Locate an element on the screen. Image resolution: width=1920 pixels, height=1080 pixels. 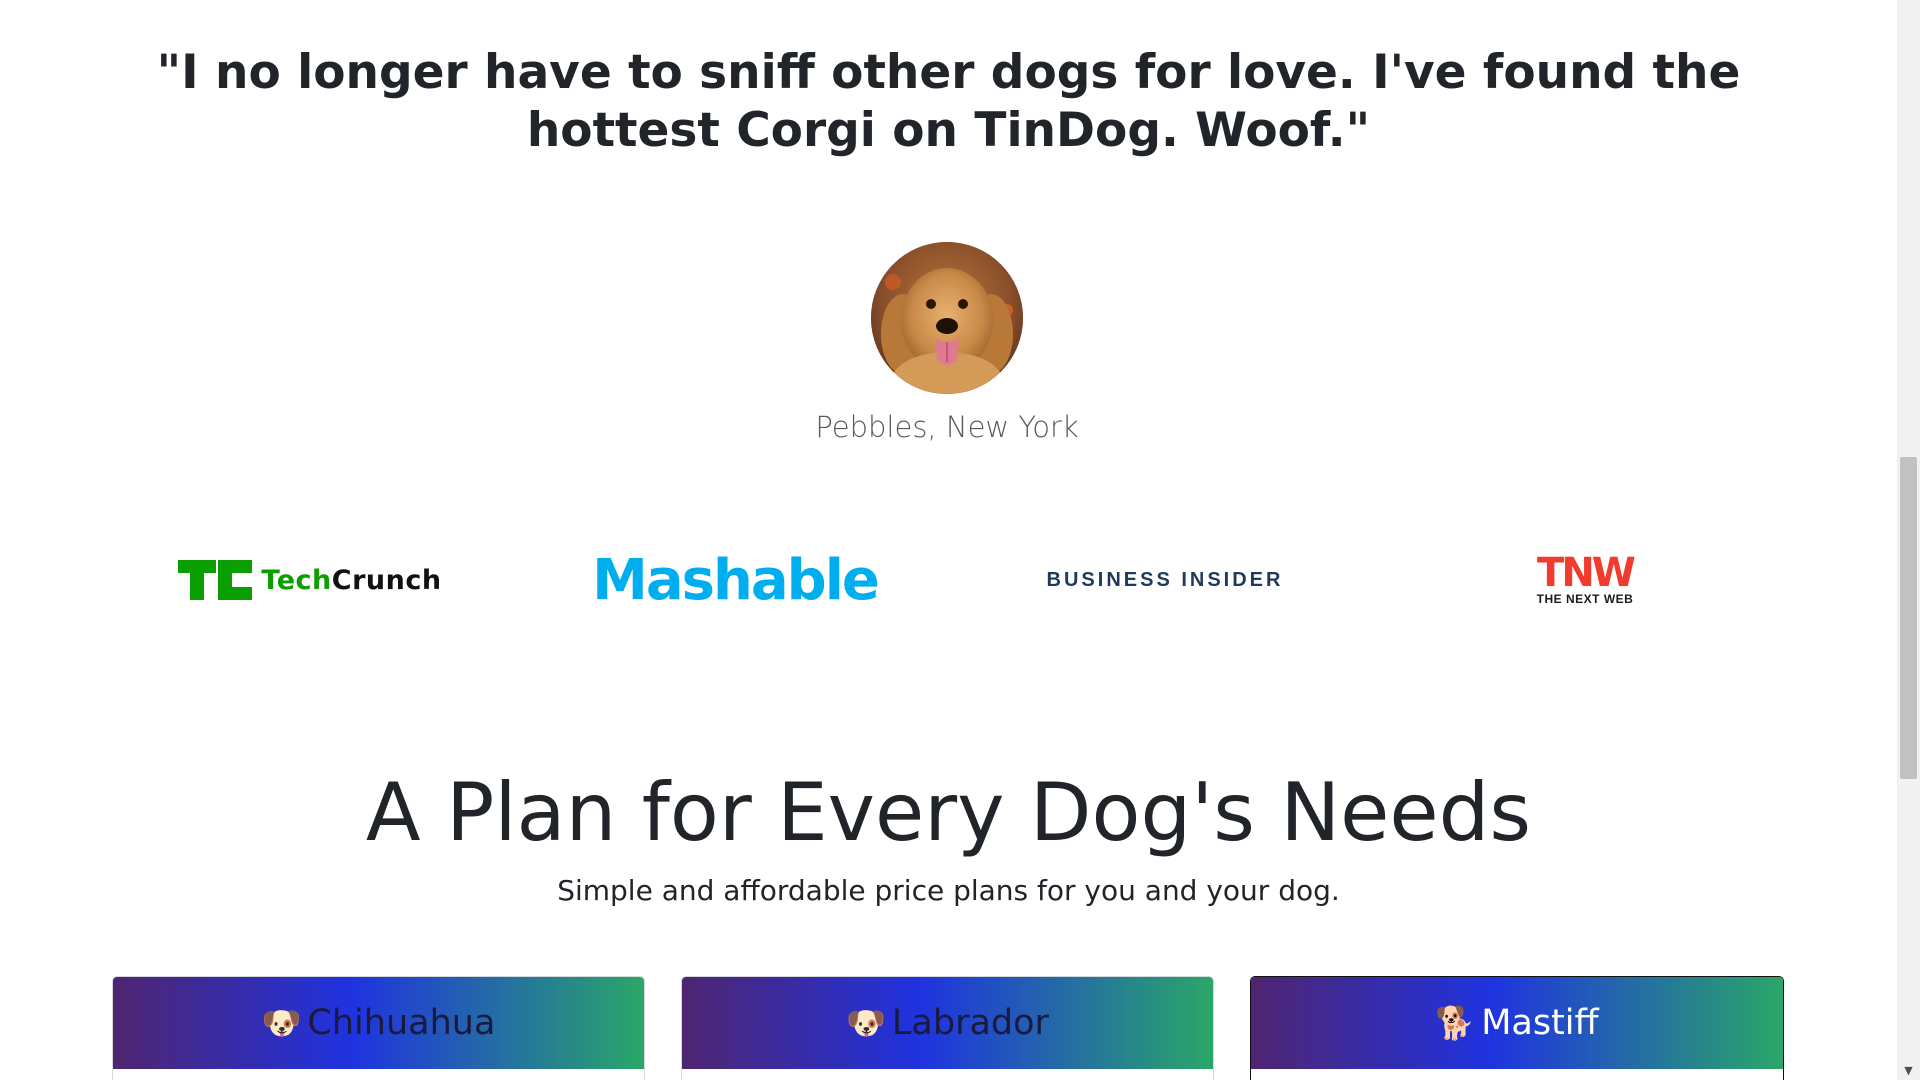
card-header: 🐕 Mastiff is located at coordinates (1517, 1023).